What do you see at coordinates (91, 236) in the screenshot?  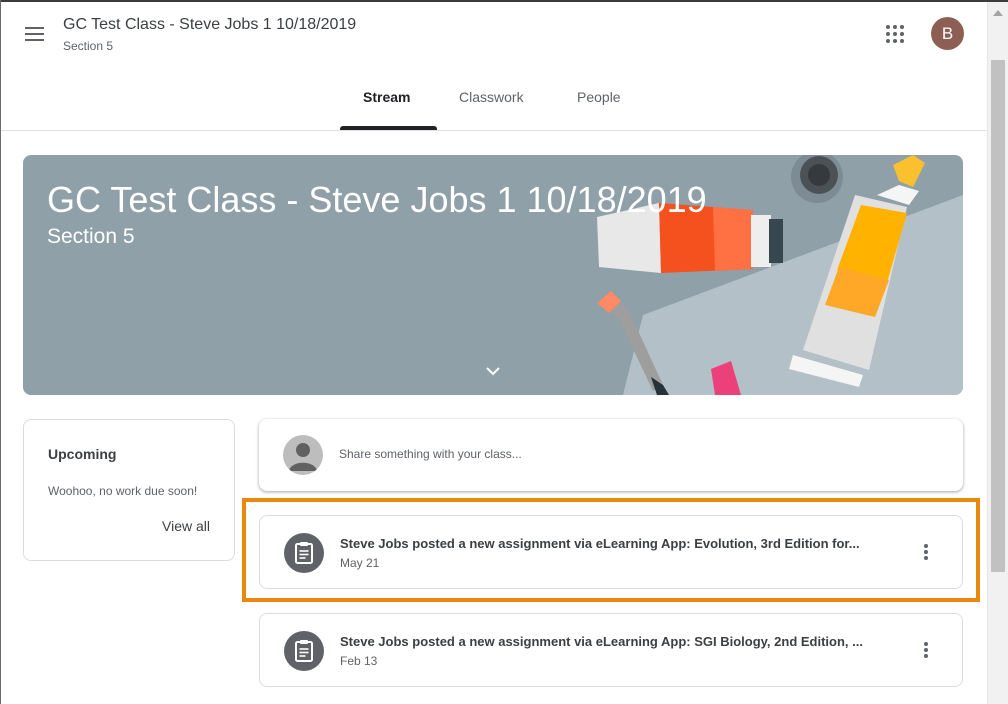 I see `banner-subtitle: Section 5` at bounding box center [91, 236].